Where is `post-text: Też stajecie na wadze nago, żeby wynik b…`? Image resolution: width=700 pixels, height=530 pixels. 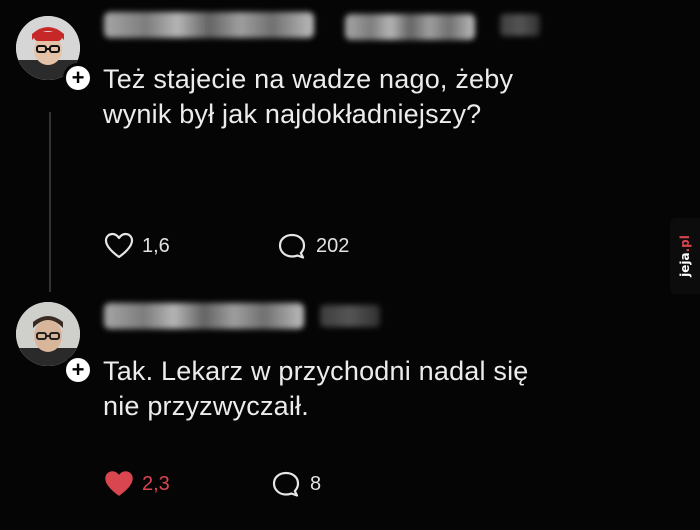 post-text: Też stajecie na wadze nago, żeby wynik b… is located at coordinates (308, 97).